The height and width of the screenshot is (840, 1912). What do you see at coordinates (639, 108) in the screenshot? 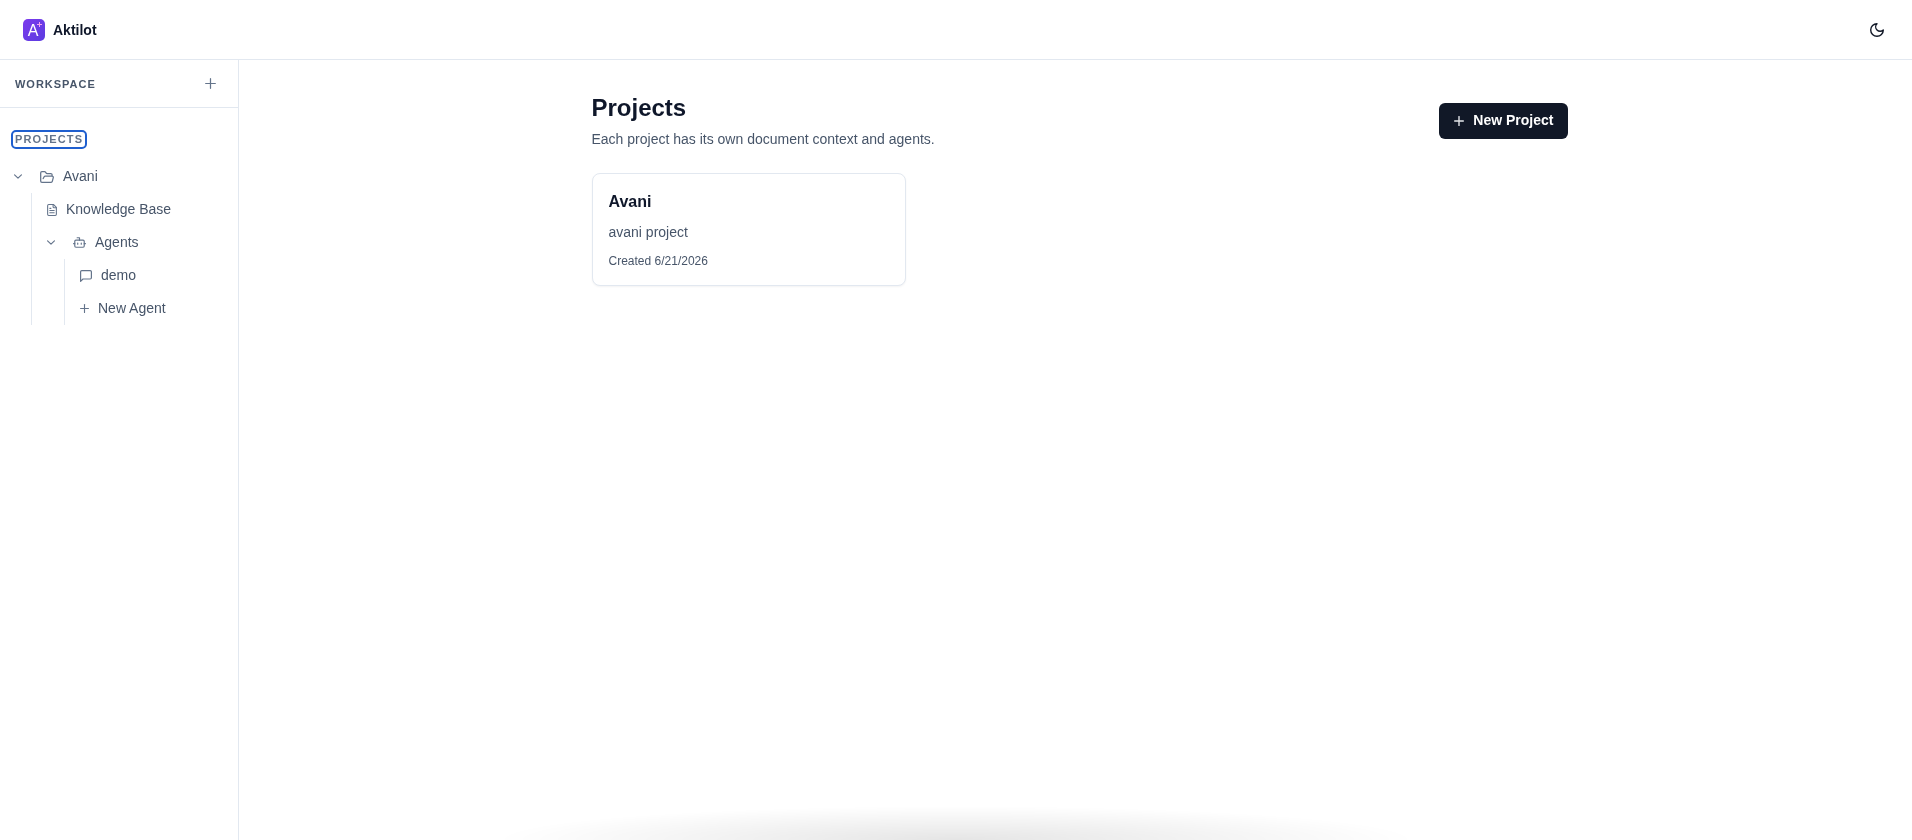
I see `page-title: Projects` at bounding box center [639, 108].